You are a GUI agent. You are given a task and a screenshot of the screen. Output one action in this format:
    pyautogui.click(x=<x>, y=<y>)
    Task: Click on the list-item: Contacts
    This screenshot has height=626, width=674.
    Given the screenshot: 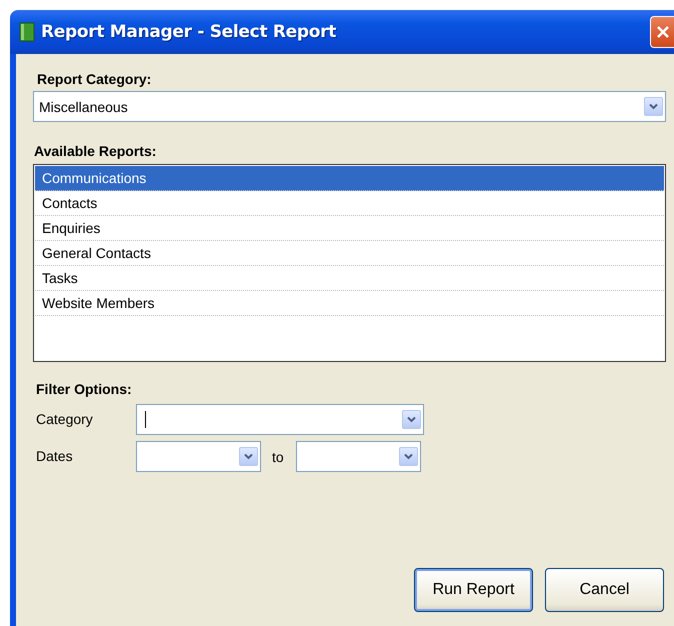 What is the action you would take?
    pyautogui.click(x=349, y=203)
    